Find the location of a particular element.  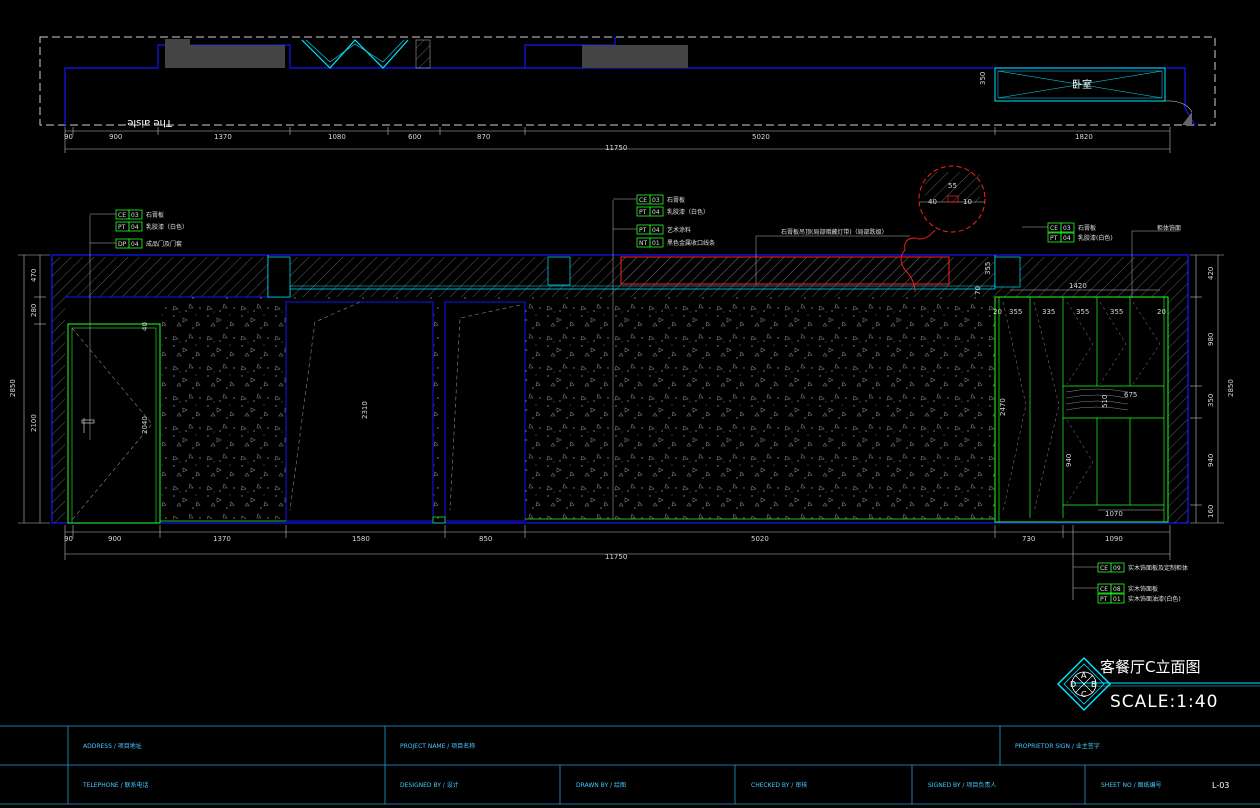

right-dim-4: 940 is located at coordinates (1211, 460).